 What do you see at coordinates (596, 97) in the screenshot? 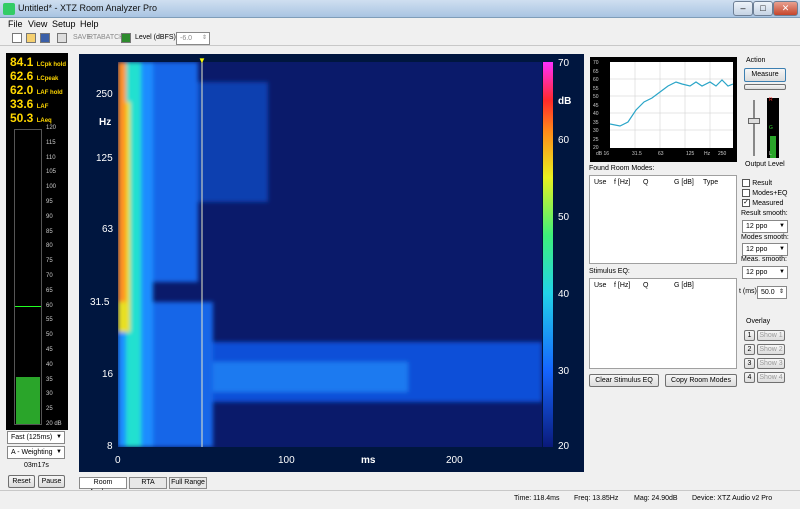
I see `mini-y-tick: 50` at bounding box center [596, 97].